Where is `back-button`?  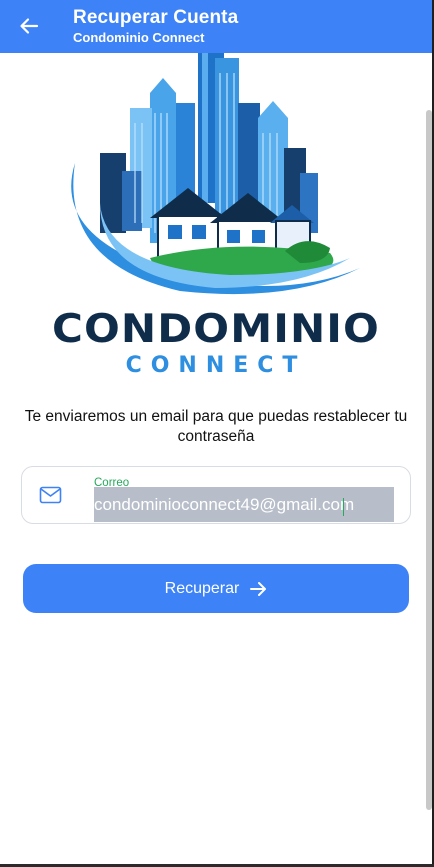 back-button is located at coordinates (29, 26).